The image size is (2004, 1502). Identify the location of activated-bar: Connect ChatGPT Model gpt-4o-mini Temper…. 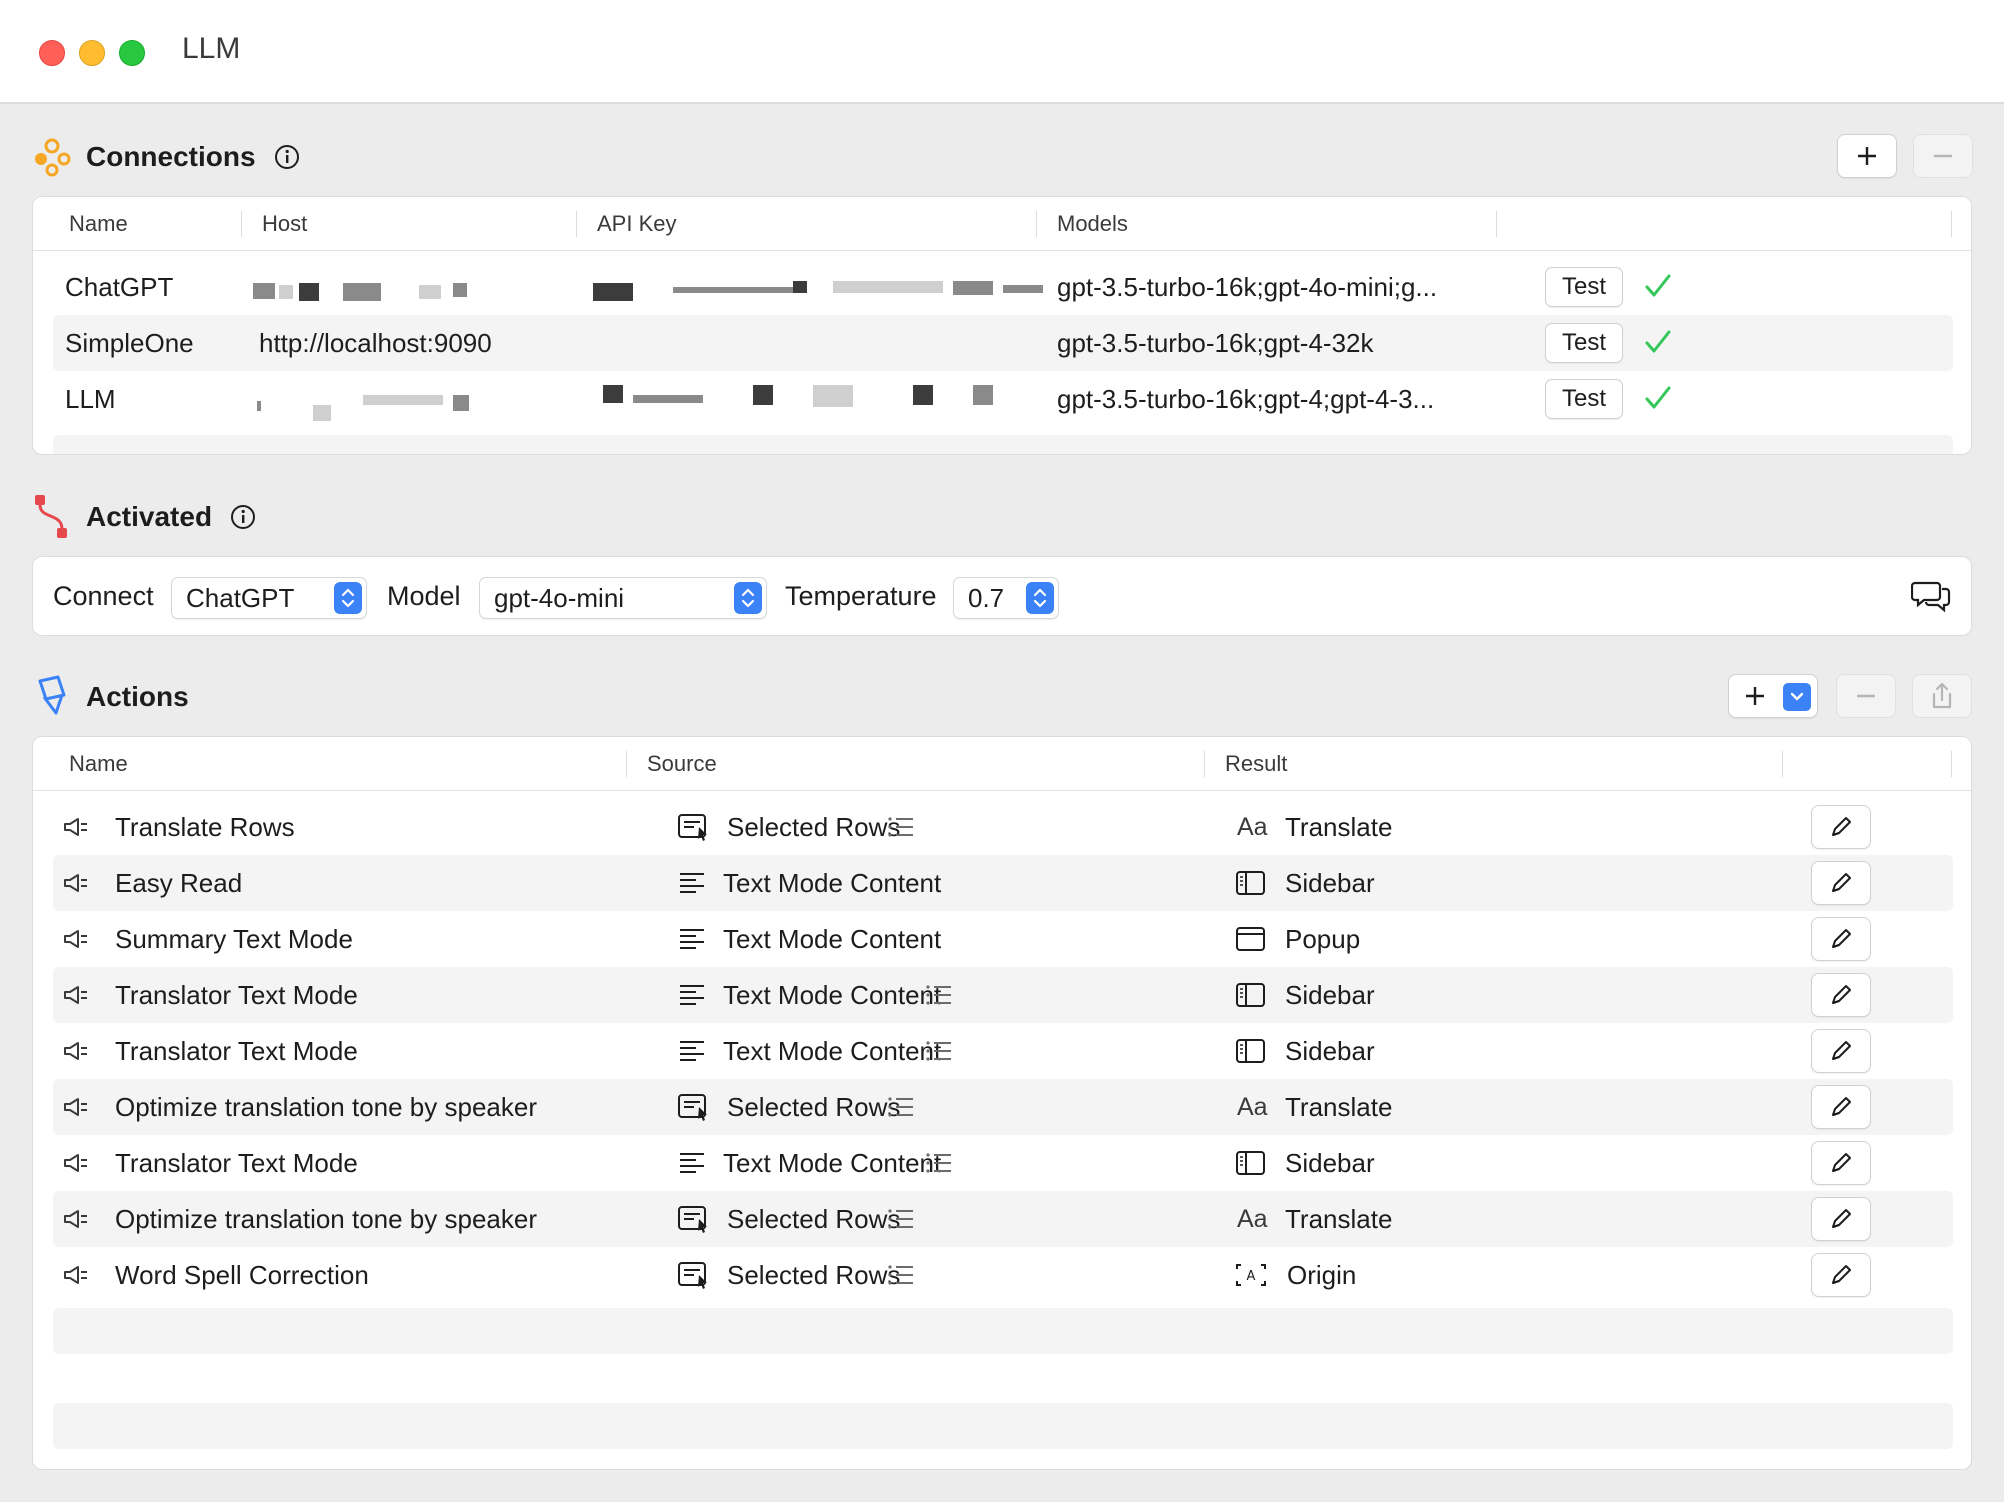
(1002, 596).